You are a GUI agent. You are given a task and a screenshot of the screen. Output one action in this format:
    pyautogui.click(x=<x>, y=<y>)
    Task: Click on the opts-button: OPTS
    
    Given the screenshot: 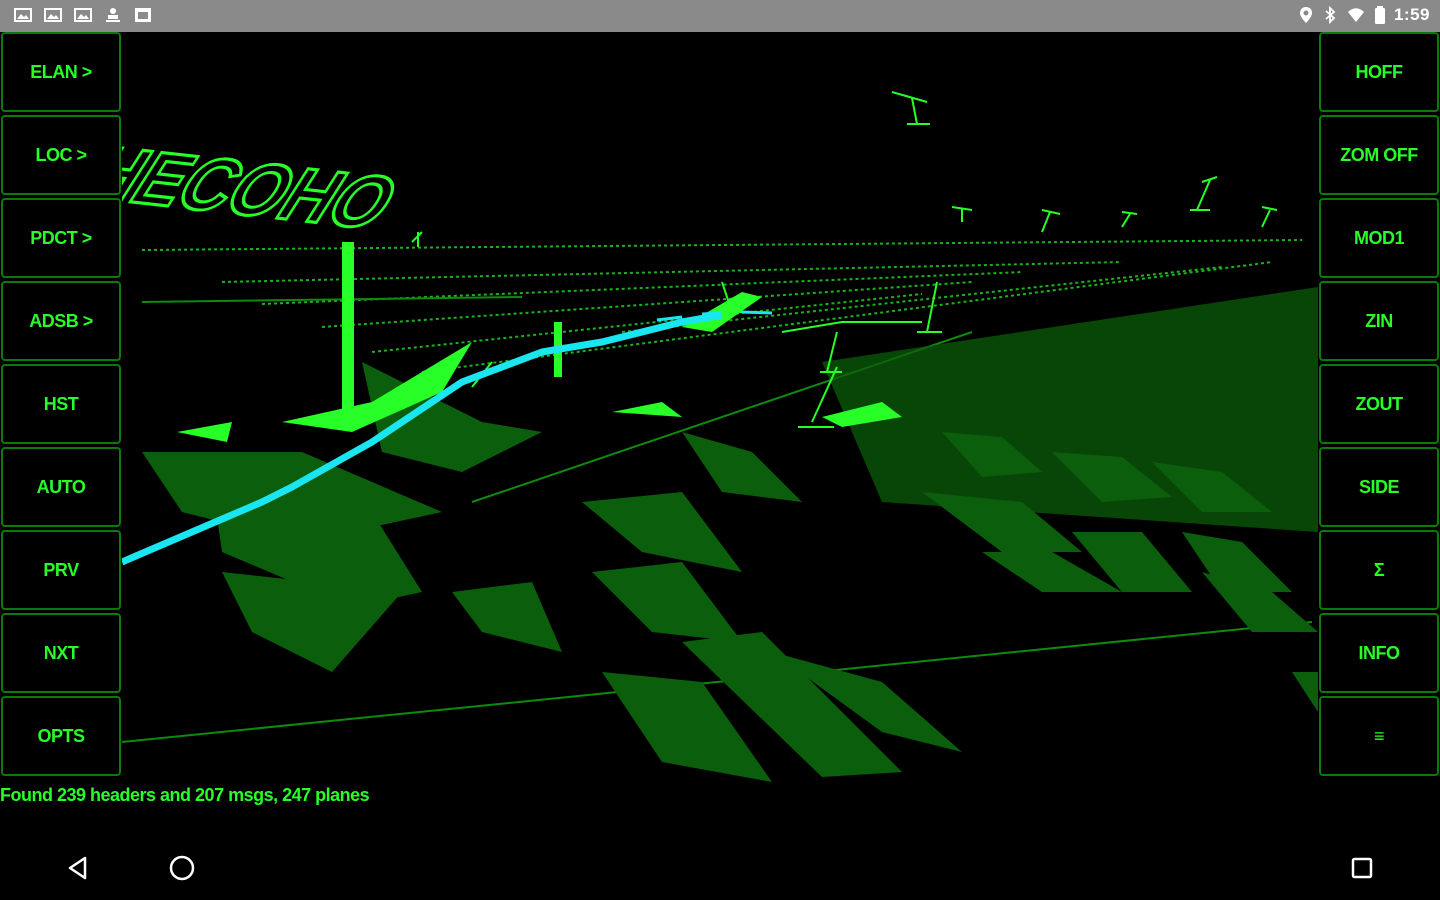 What is the action you would take?
    pyautogui.click(x=61, y=736)
    